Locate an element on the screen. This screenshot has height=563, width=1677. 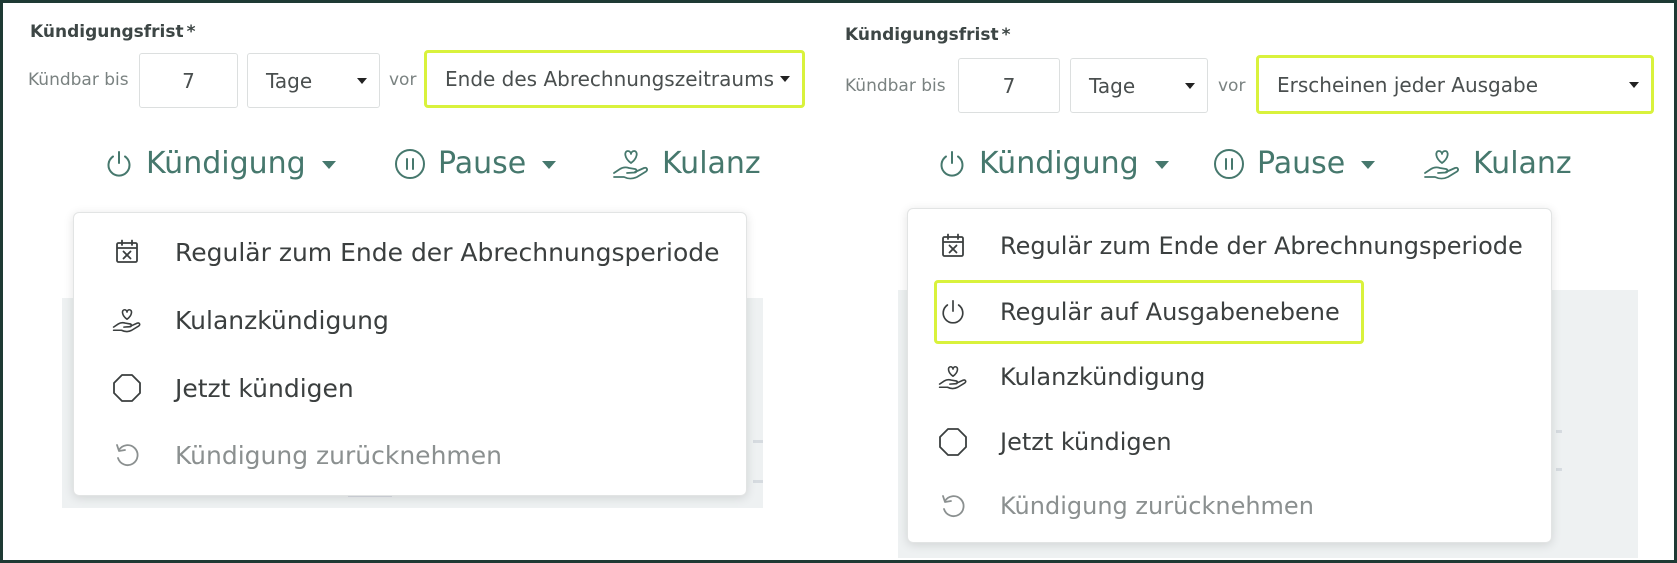
menu-item-regular-issue-level: Regulär auf Ausgabenebene is located at coordinates (1229, 312).